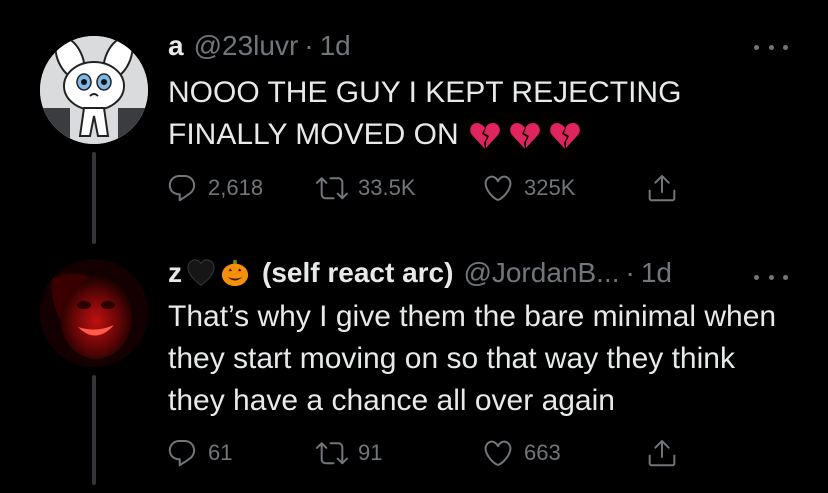 The width and height of the screenshot is (828, 493). I want to click on action-bar: 61 91 663, so click(426, 453).